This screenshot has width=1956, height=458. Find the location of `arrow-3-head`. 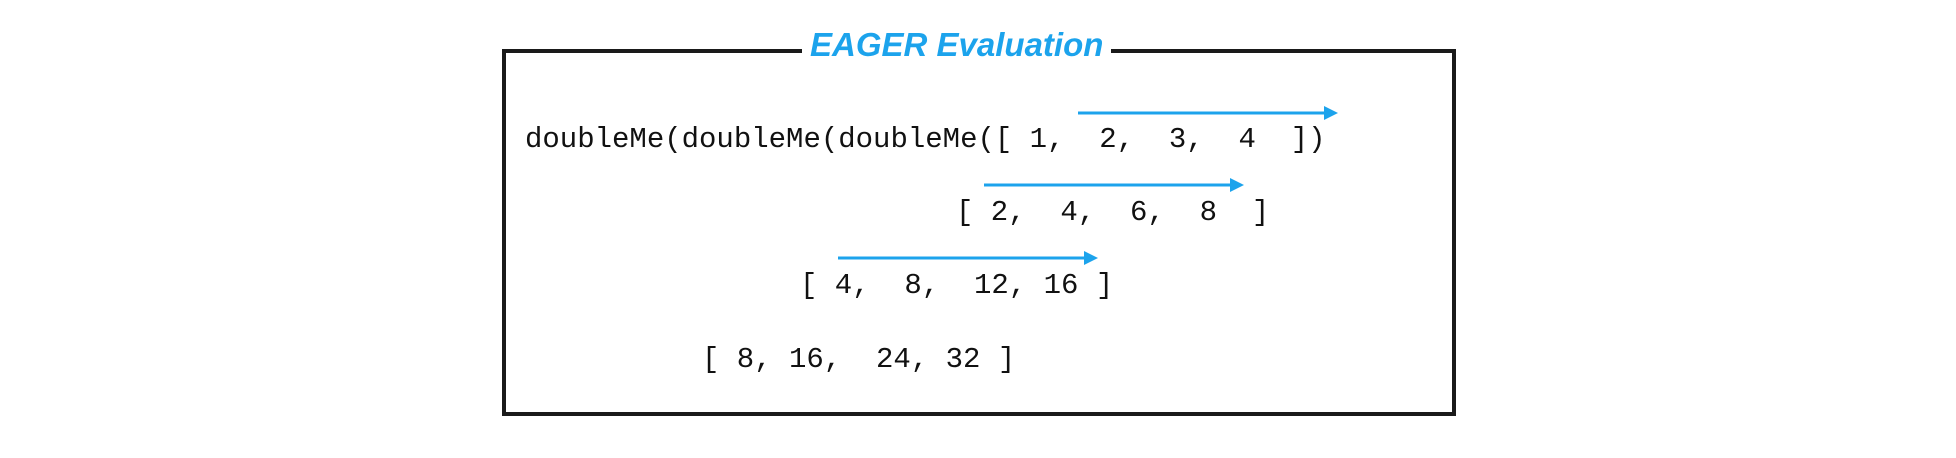

arrow-3-head is located at coordinates (1091, 258).